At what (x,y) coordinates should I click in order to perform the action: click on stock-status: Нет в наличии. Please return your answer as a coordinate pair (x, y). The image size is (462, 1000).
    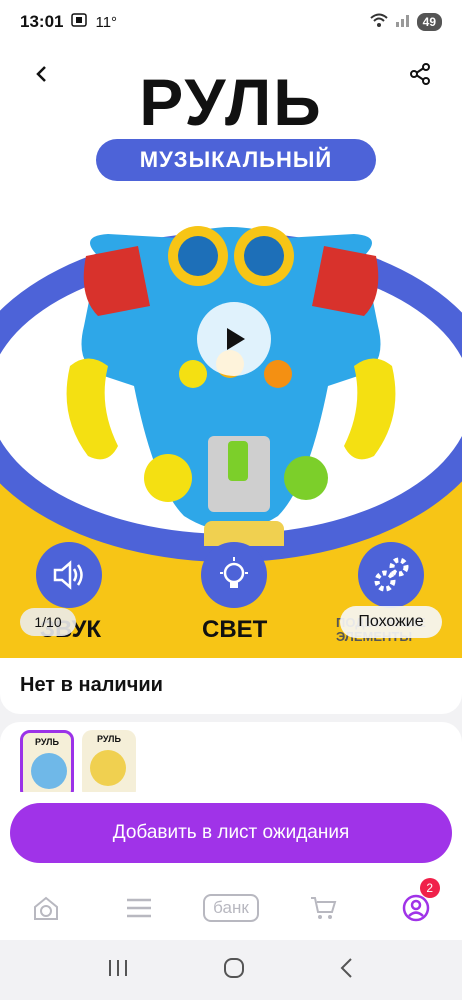
    Looking at the image, I should click on (231, 686).